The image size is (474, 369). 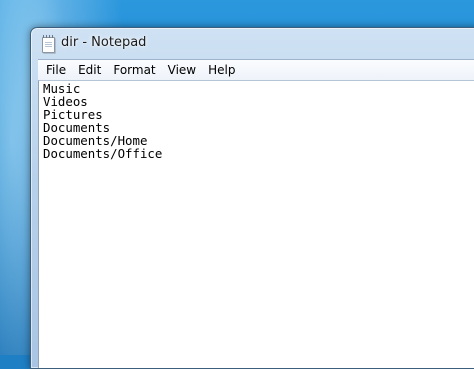 I want to click on menu-edit: Edit, so click(x=89, y=70).